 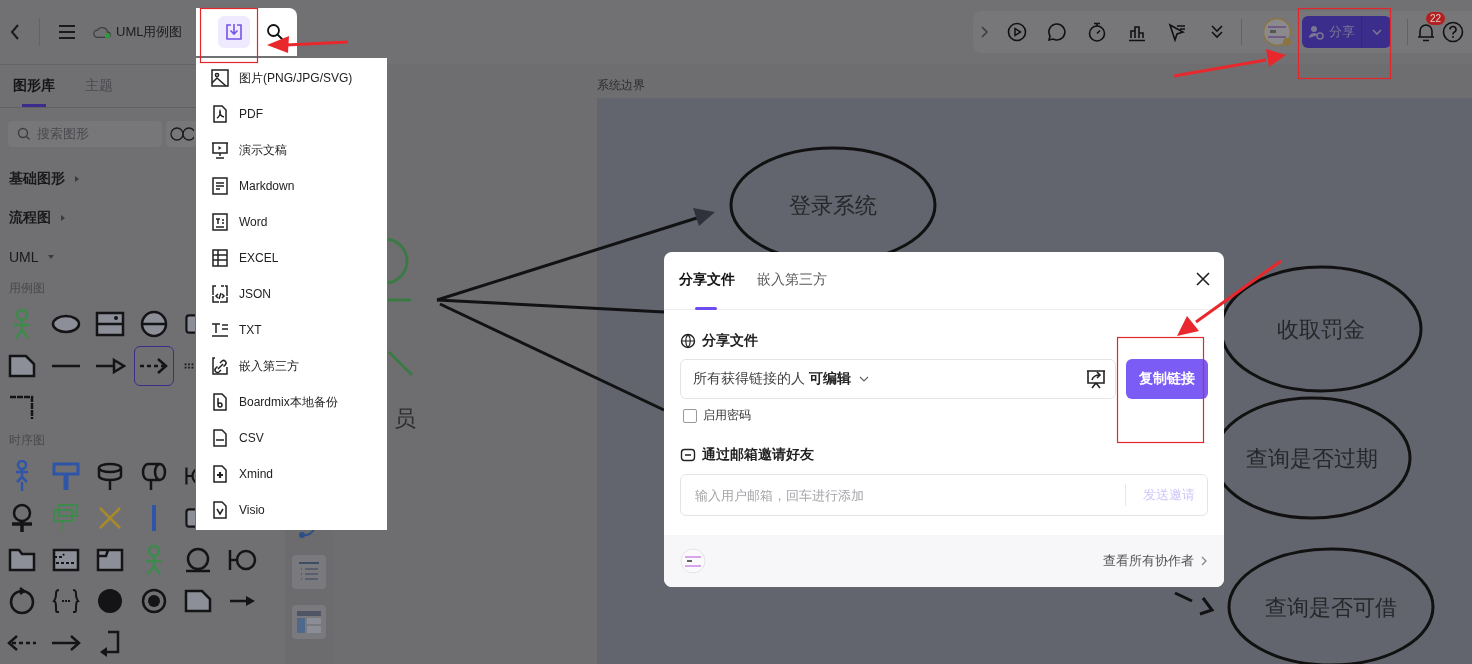 I want to click on notification-badge: 22, so click(x=1436, y=18).